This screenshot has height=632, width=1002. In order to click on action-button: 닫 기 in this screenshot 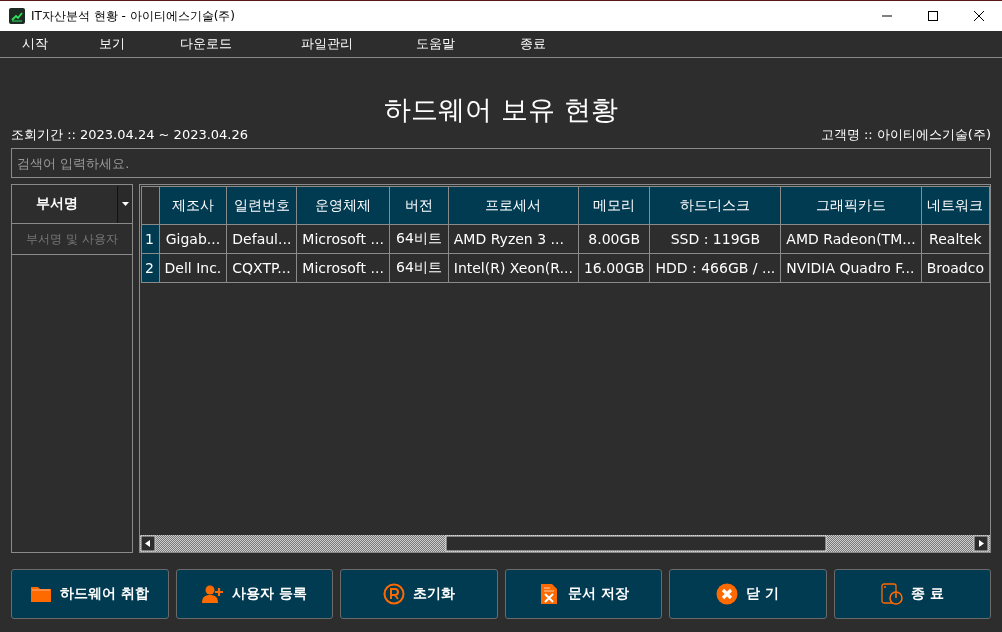, I will do `click(748, 594)`.